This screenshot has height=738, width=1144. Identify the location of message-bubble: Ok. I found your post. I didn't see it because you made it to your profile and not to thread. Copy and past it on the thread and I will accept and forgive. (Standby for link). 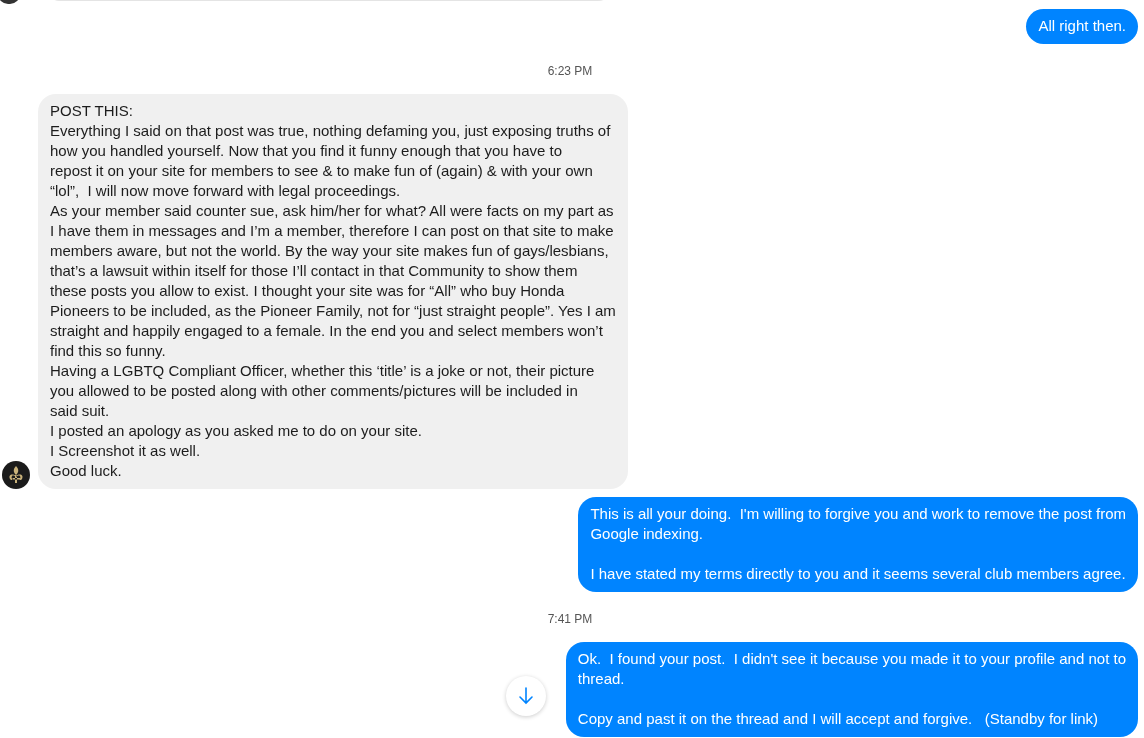
(851, 689).